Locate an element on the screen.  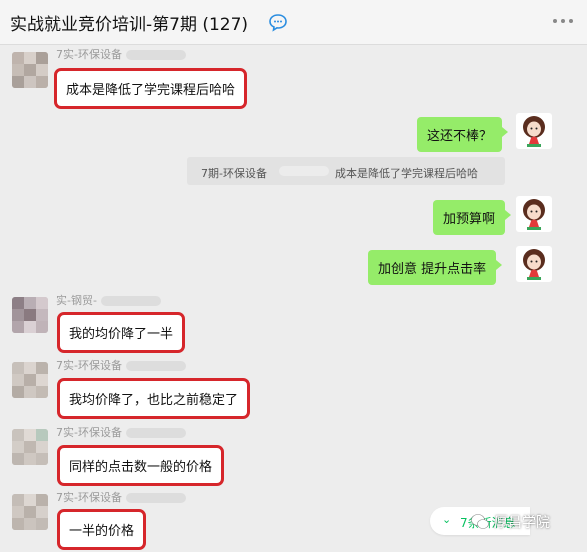
message-bubble: 我的均价降了一半 is located at coordinates (121, 332).